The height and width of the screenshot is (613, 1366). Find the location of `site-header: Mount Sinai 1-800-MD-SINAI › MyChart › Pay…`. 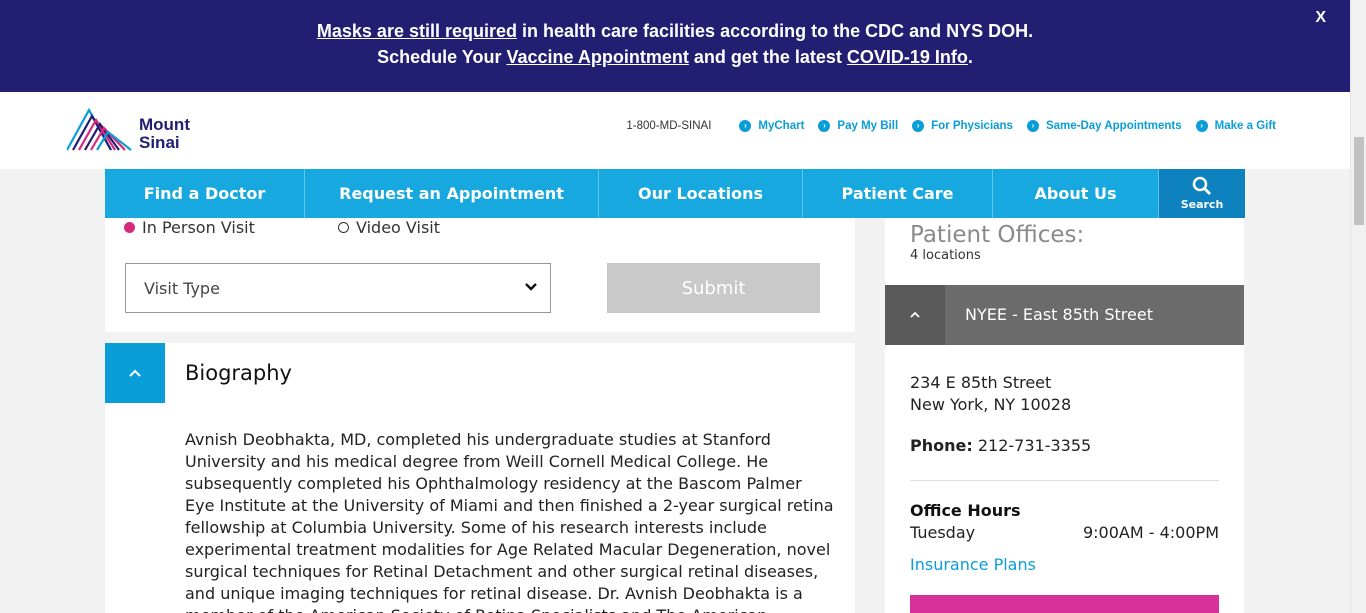

site-header: Mount Sinai 1-800-MD-SINAI › MyChart › Pay… is located at coordinates (675, 130).